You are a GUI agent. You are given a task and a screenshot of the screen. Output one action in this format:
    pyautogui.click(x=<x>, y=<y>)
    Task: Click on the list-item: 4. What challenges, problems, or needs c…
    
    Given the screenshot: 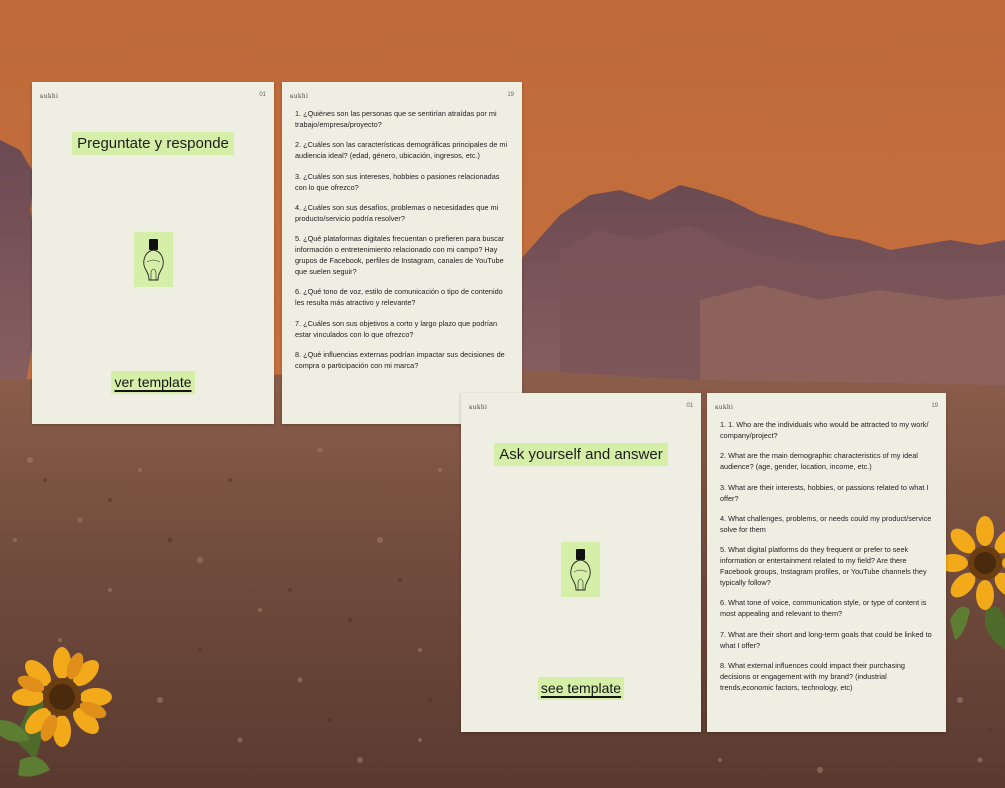 What is the action you would take?
    pyautogui.click(x=826, y=523)
    